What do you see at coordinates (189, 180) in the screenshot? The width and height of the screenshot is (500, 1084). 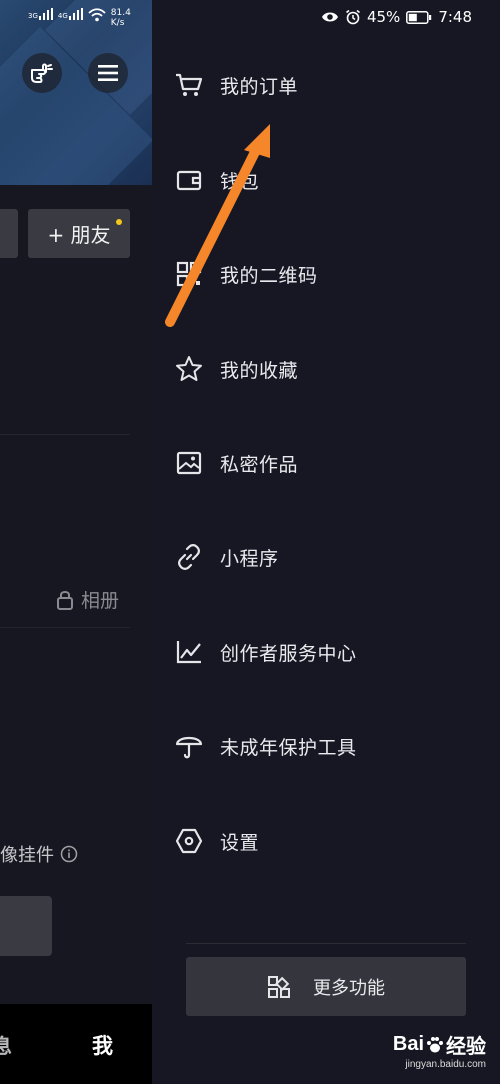 I see `wallet-icon` at bounding box center [189, 180].